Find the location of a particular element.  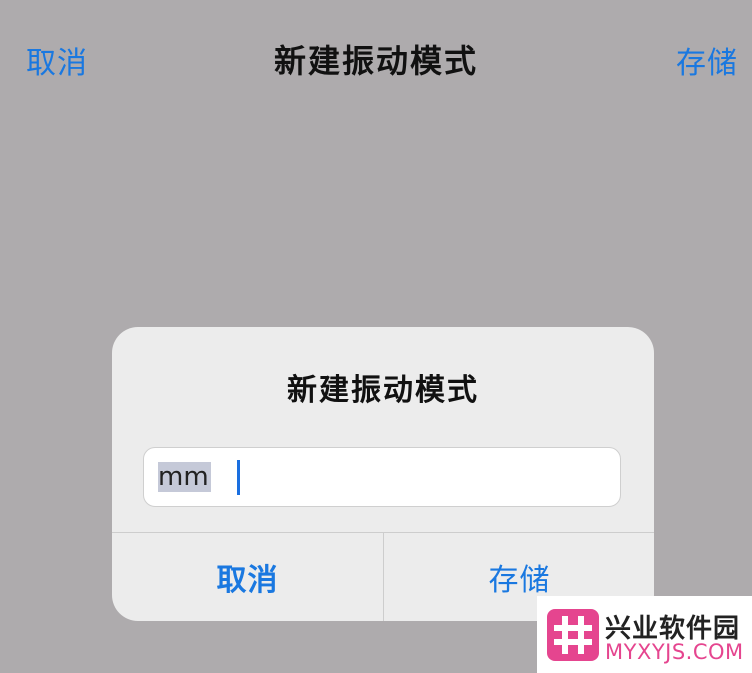

input-selected-text: mm is located at coordinates (184, 477).